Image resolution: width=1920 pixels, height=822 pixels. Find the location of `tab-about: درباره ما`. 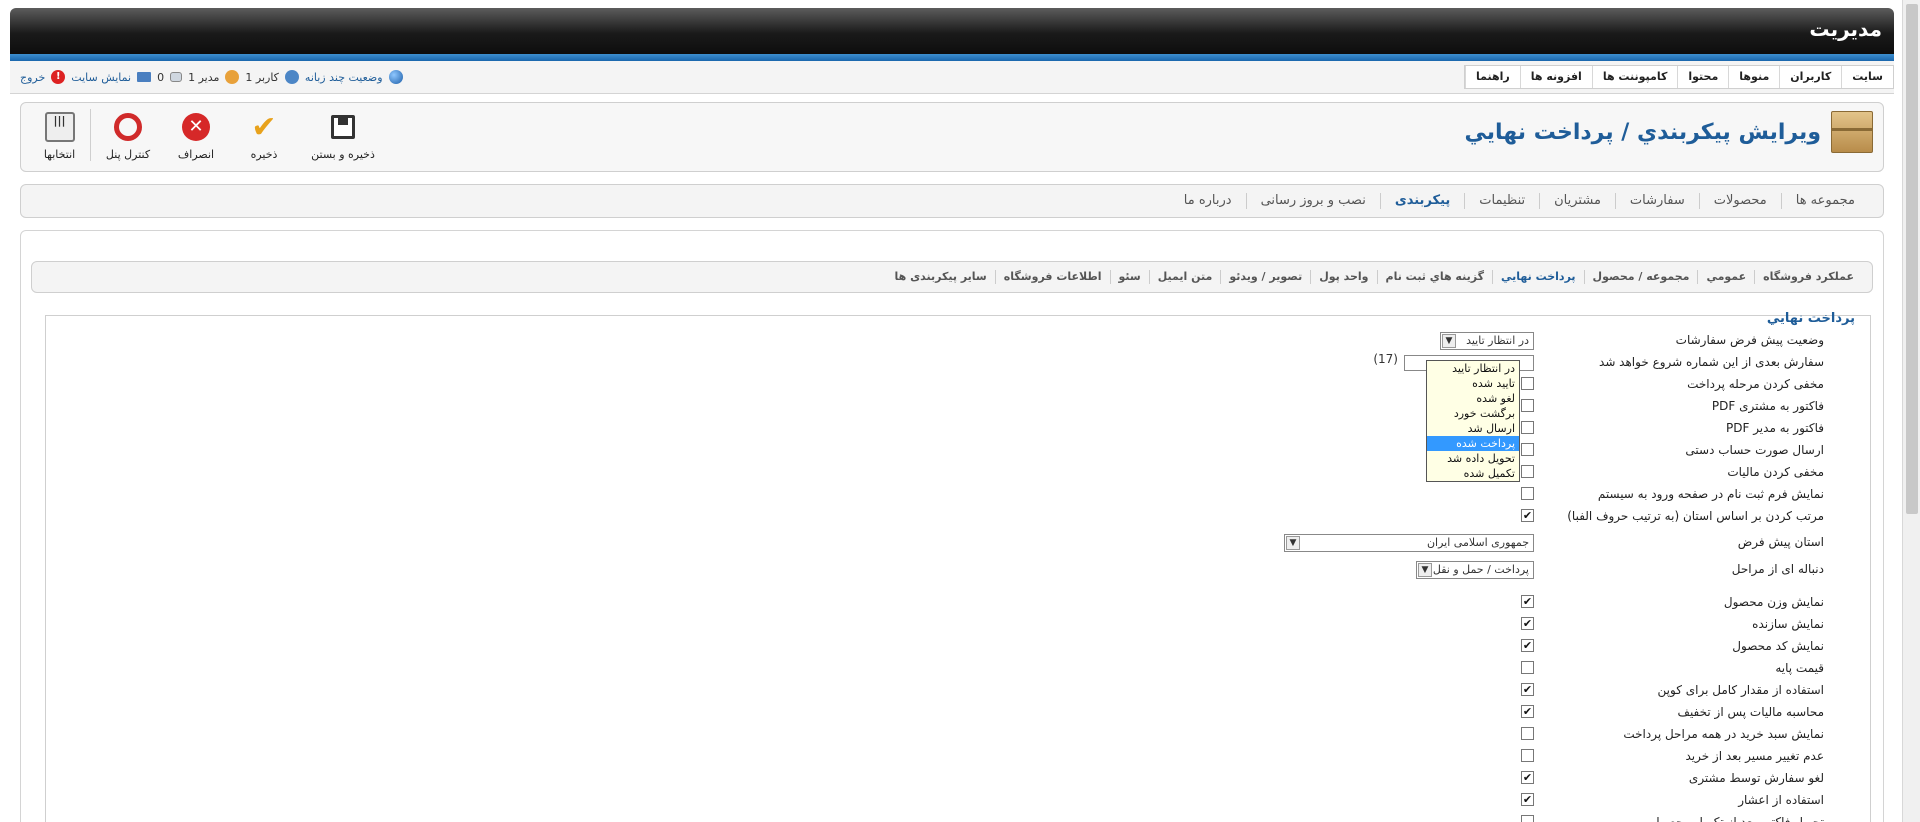

tab-about: درباره ما is located at coordinates (1208, 201).